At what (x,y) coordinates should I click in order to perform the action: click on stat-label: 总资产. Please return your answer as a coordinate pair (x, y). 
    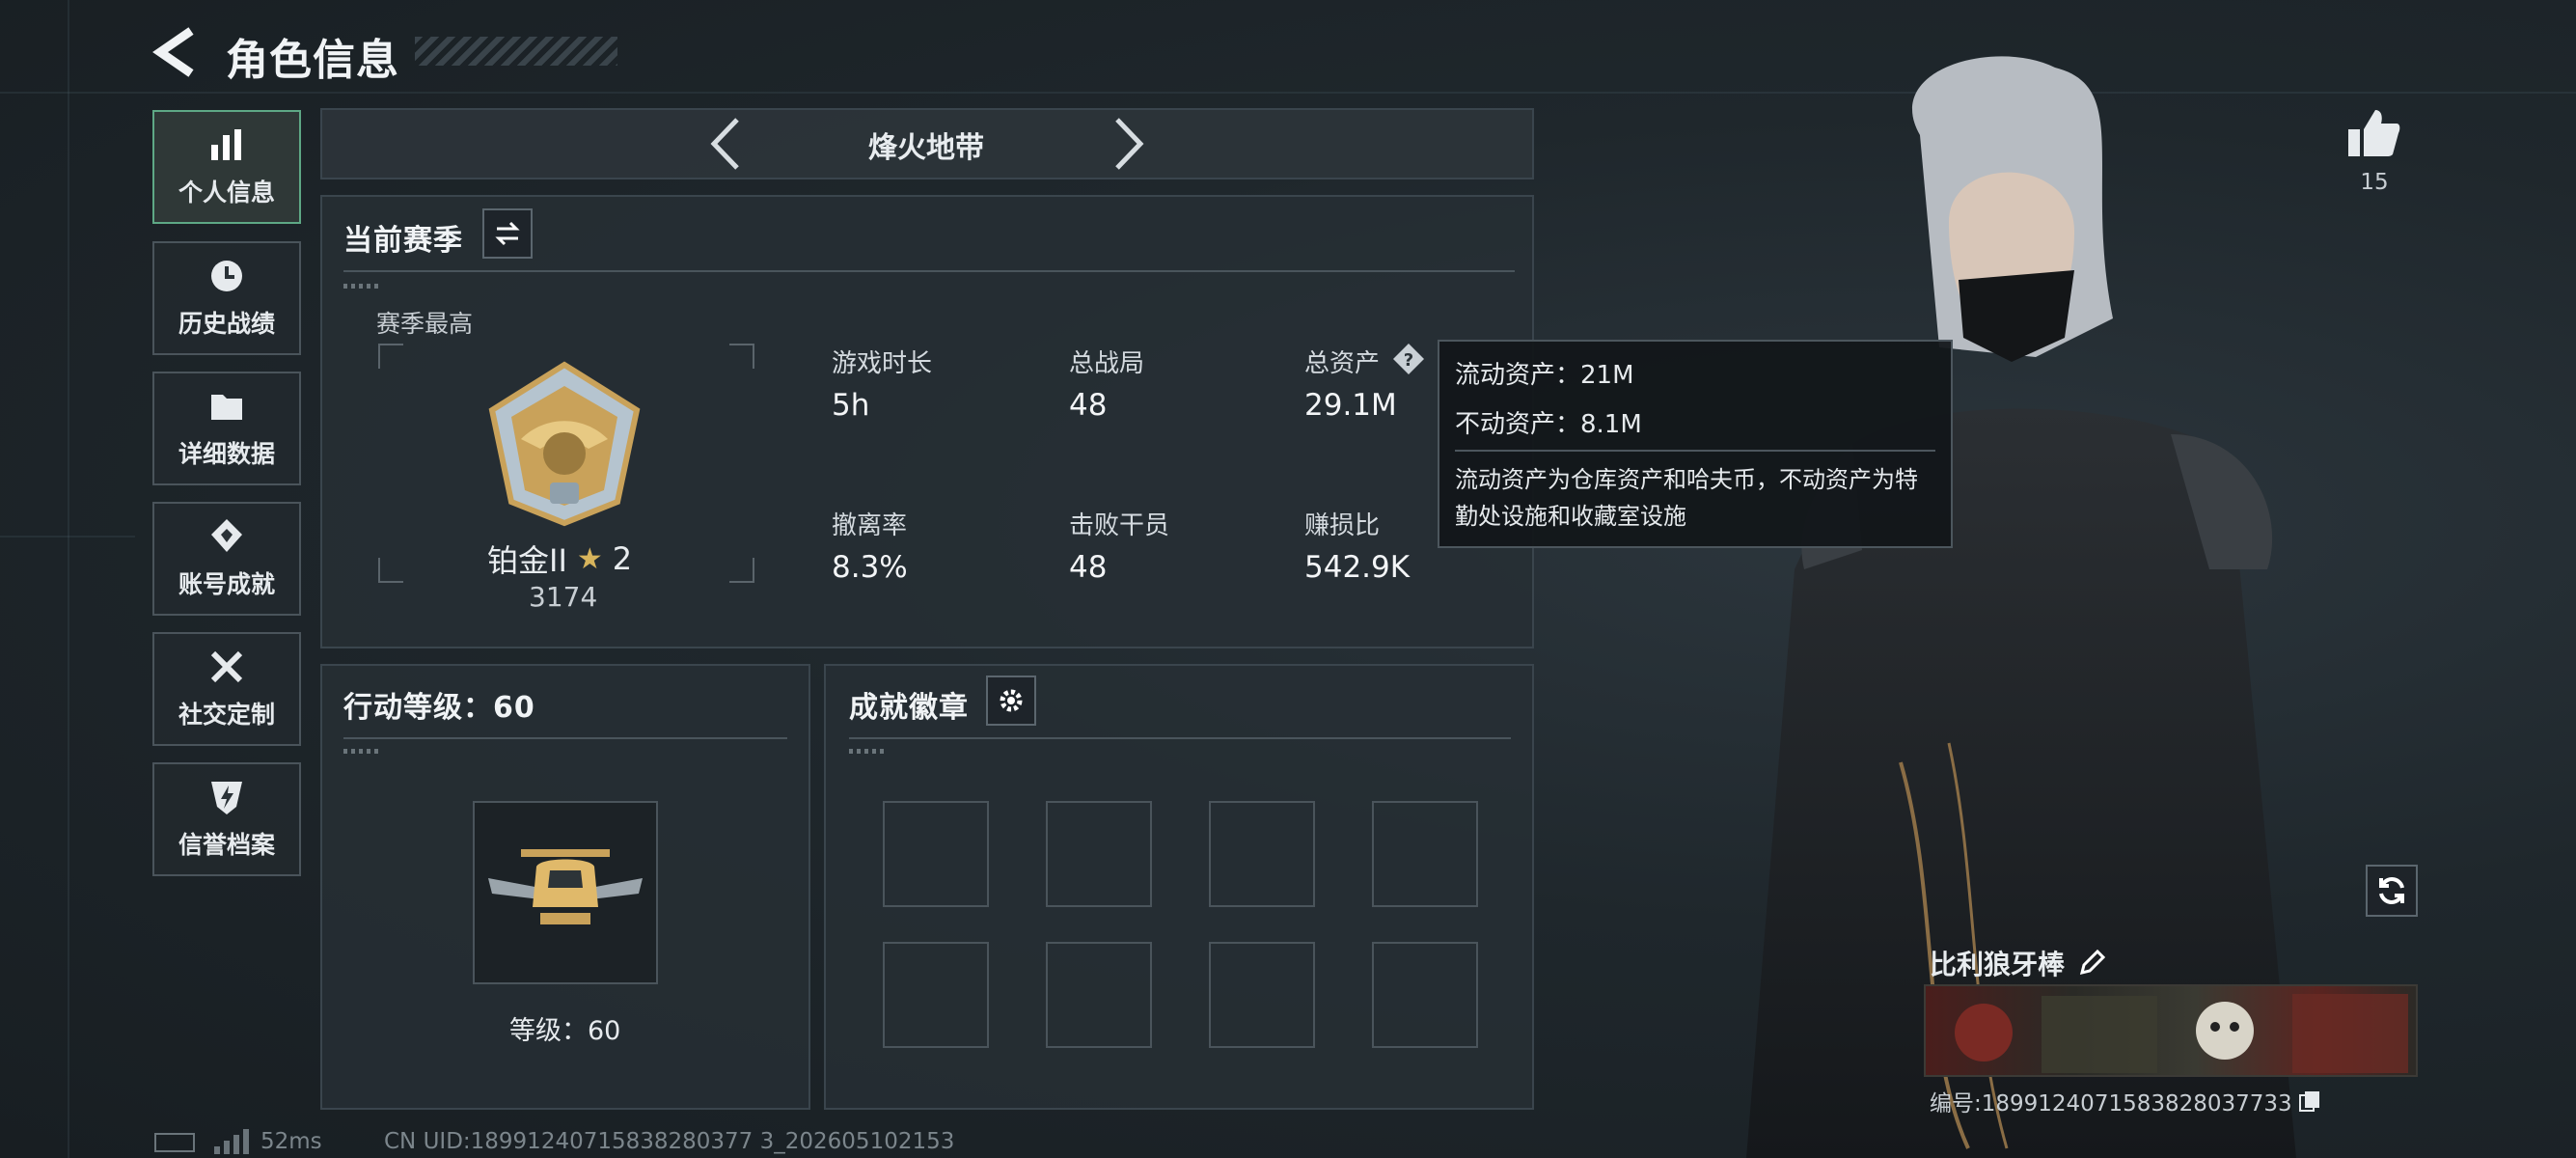
    Looking at the image, I should click on (1343, 363).